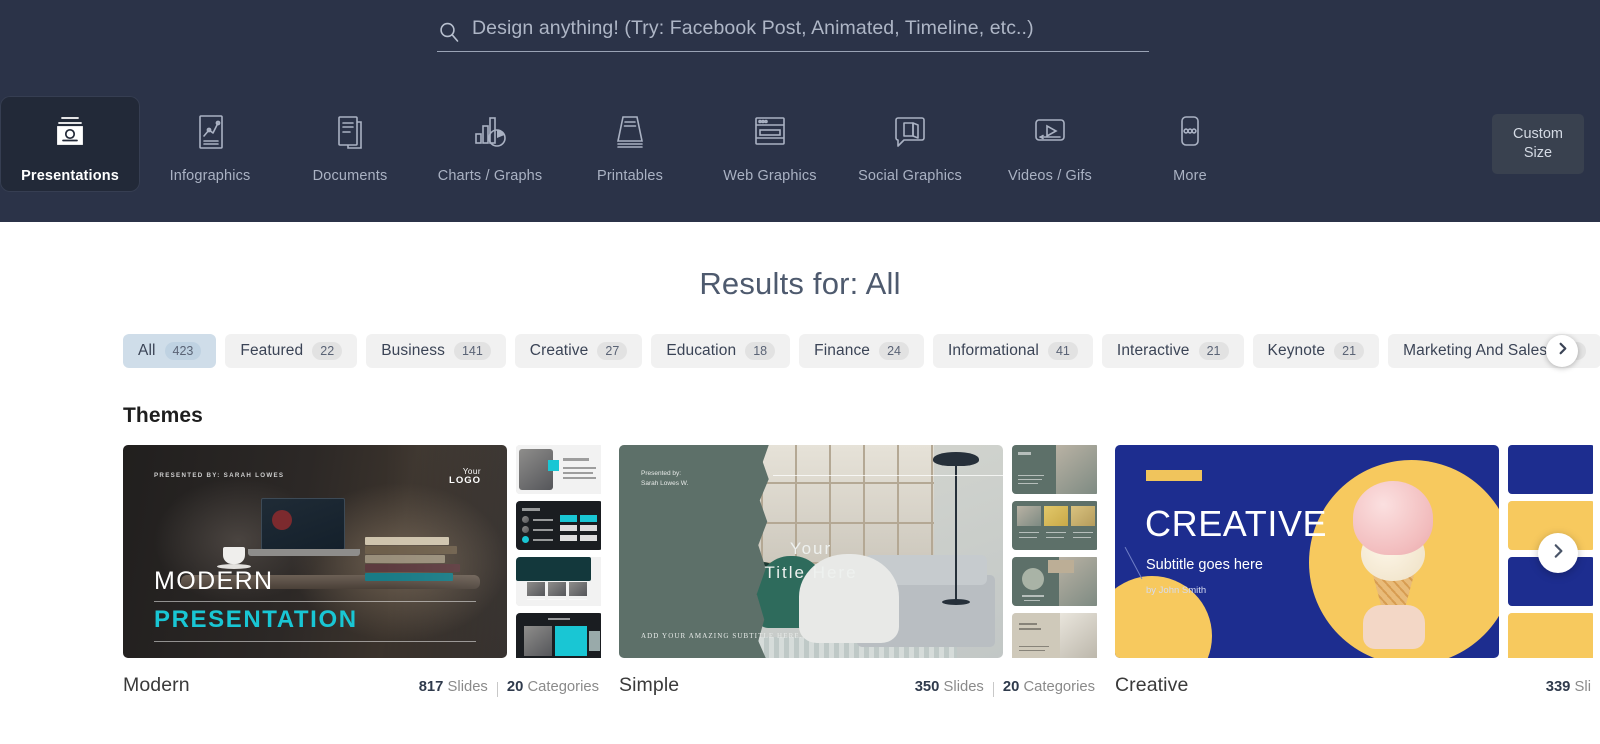 The image size is (1600, 744). Describe the element at coordinates (1538, 153) in the screenshot. I see `custom-size-line2: Size` at that location.